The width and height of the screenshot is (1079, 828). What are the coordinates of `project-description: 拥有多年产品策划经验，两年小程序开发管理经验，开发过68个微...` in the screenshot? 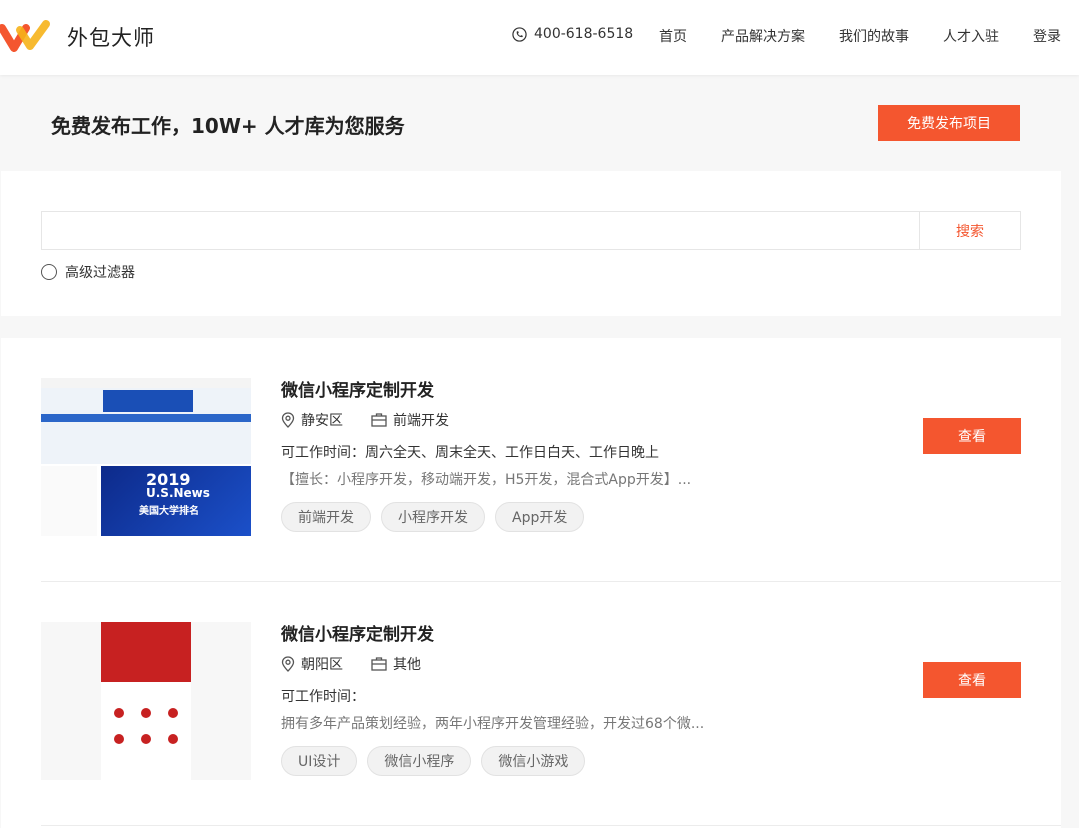 It's located at (493, 724).